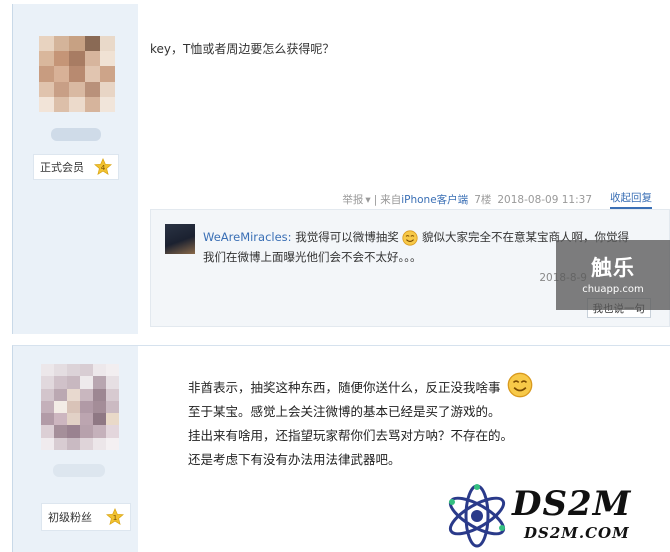  What do you see at coordinates (351, 435) in the screenshot?
I see `post-line-3: 挂出来有啥用，还指望玩家帮你们去骂对方呐？不存在的。` at bounding box center [351, 435].